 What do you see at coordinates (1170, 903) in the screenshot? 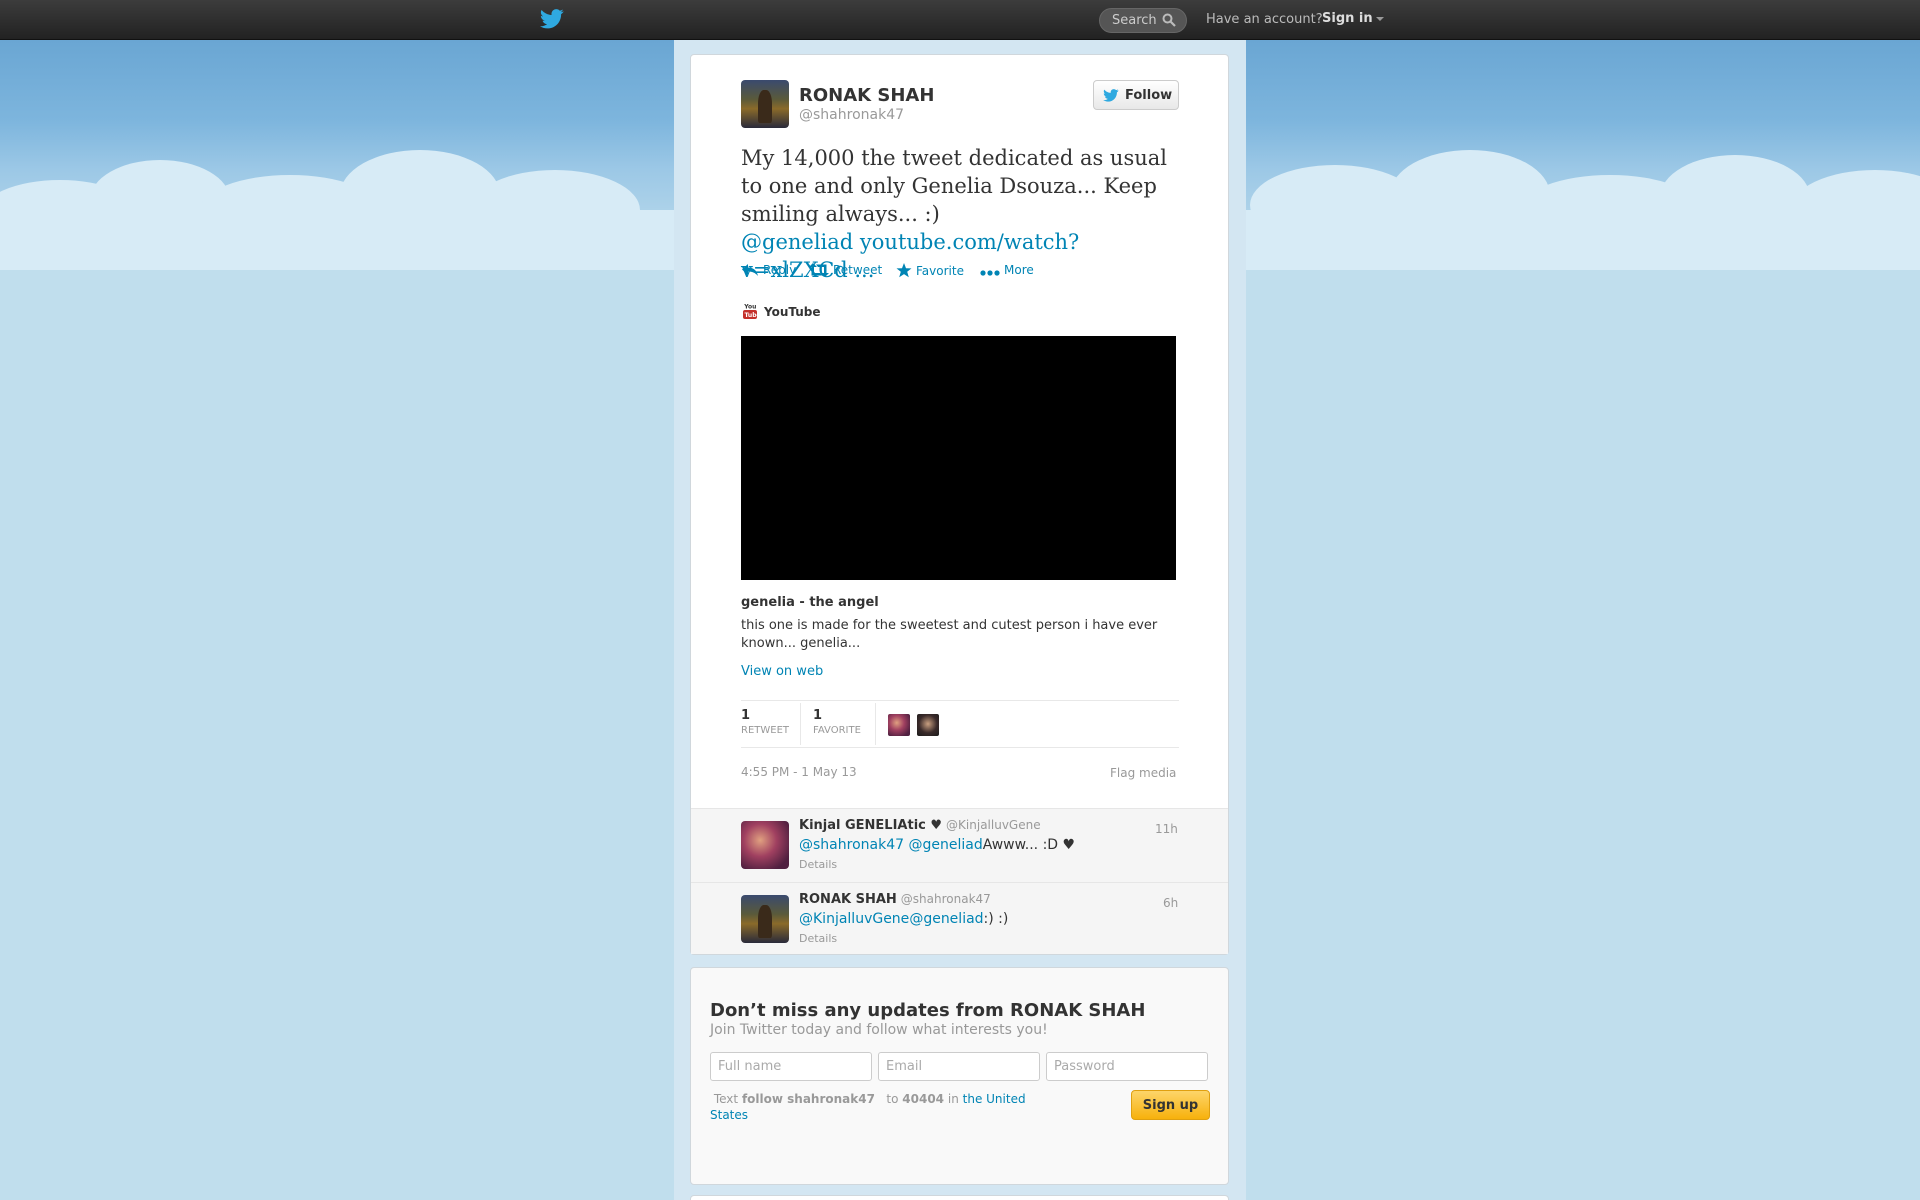
I see `reply-time: 6h` at bounding box center [1170, 903].